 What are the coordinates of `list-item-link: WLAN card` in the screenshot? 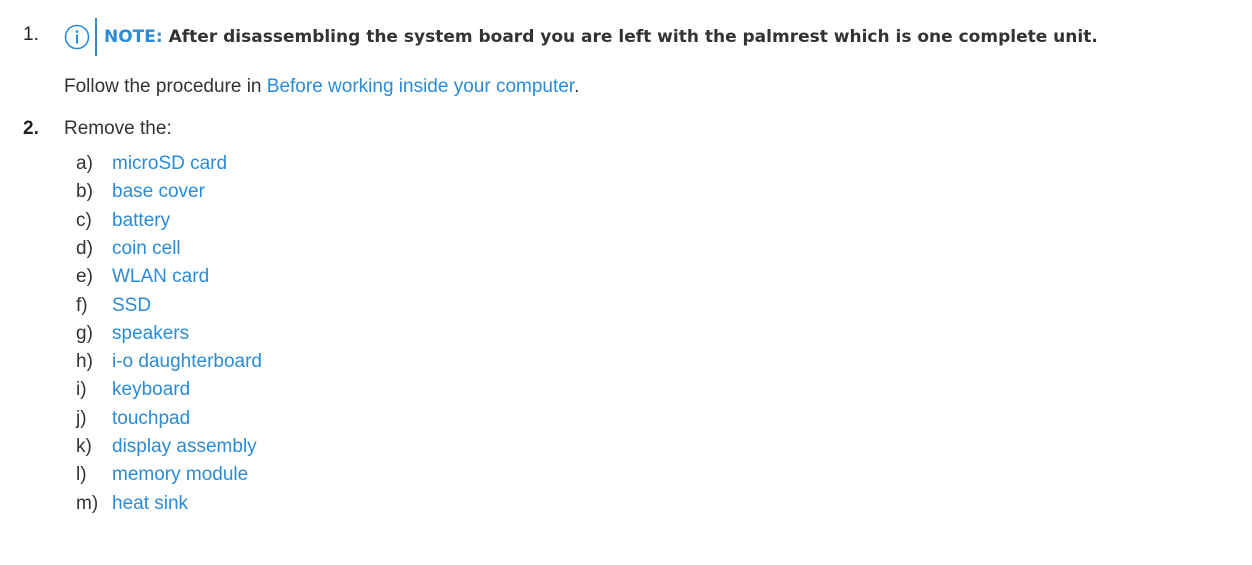 It's located at (160, 277).